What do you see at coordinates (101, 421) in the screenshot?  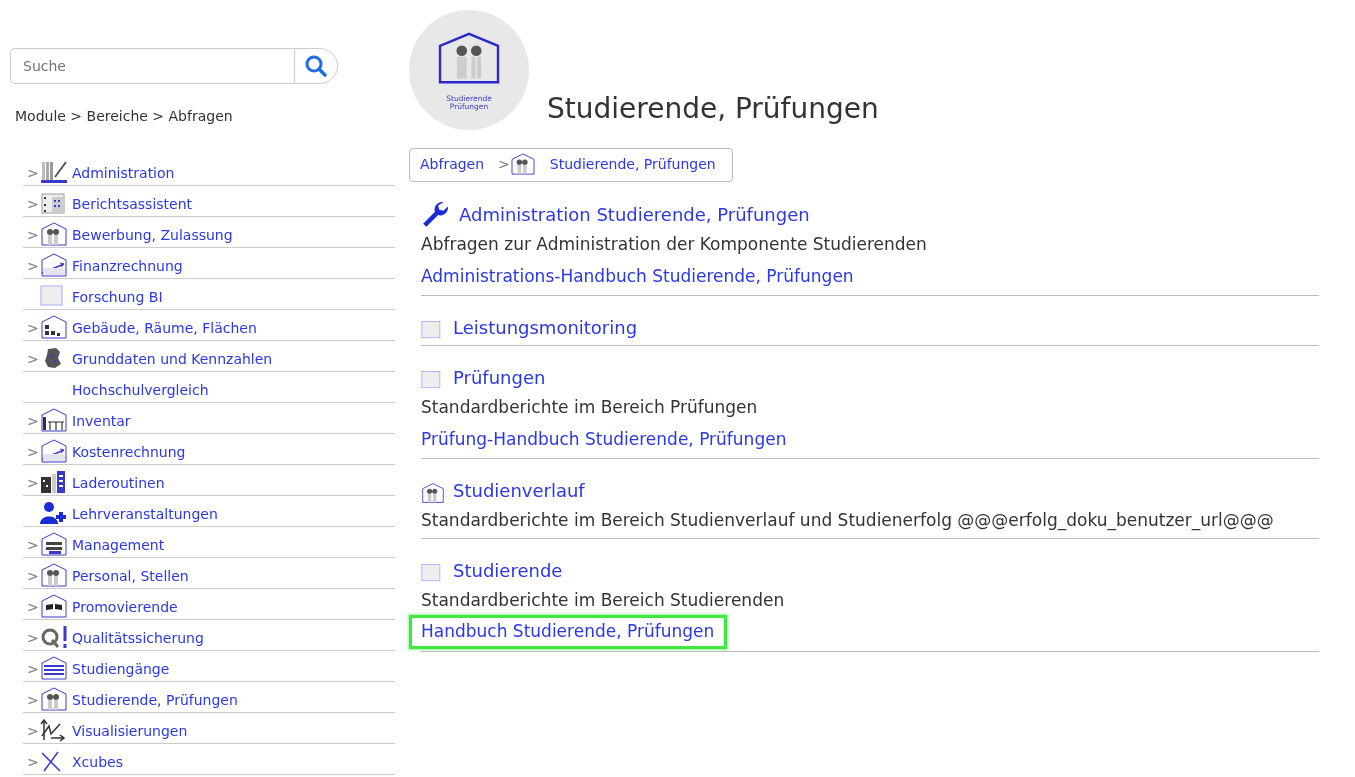 I see `sidebar-link: Inventar` at bounding box center [101, 421].